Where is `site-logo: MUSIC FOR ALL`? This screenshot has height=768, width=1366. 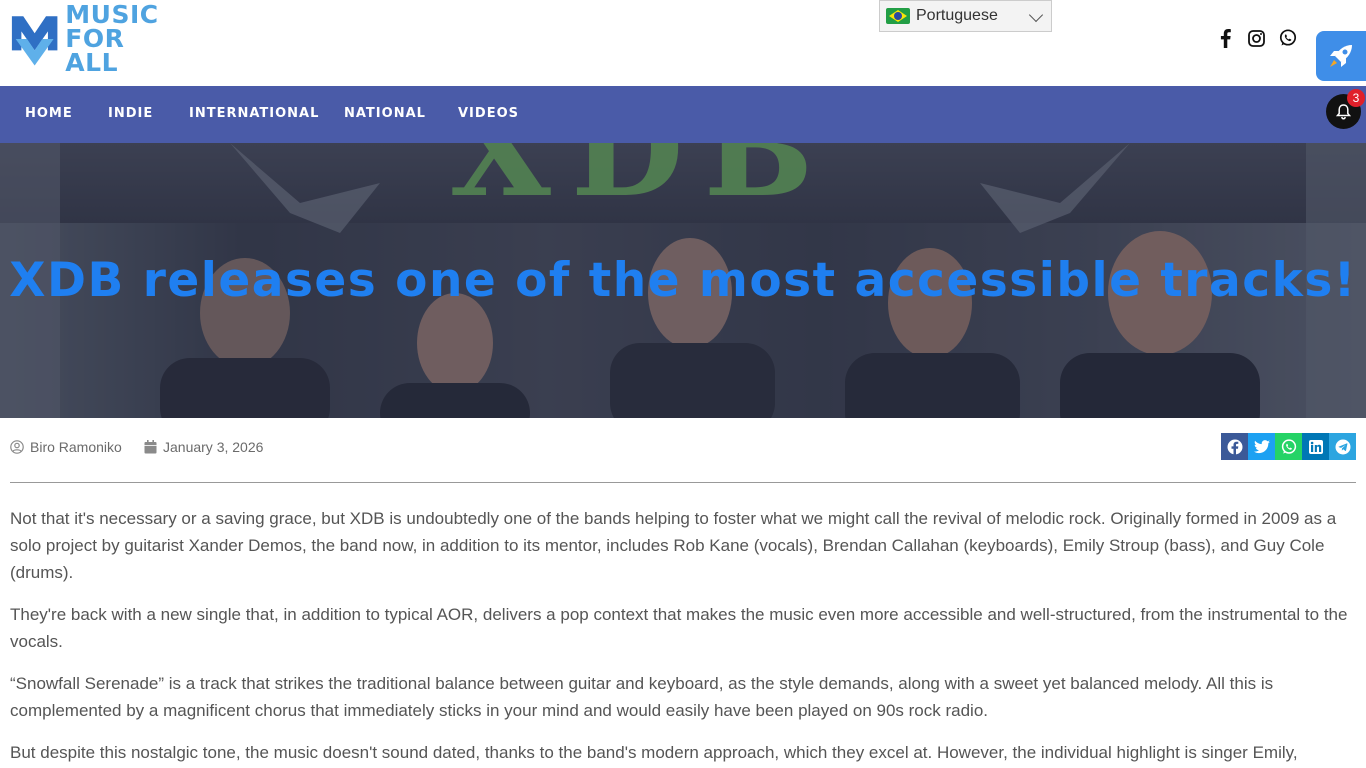
site-logo: MUSIC FOR ALL is located at coordinates (95, 38).